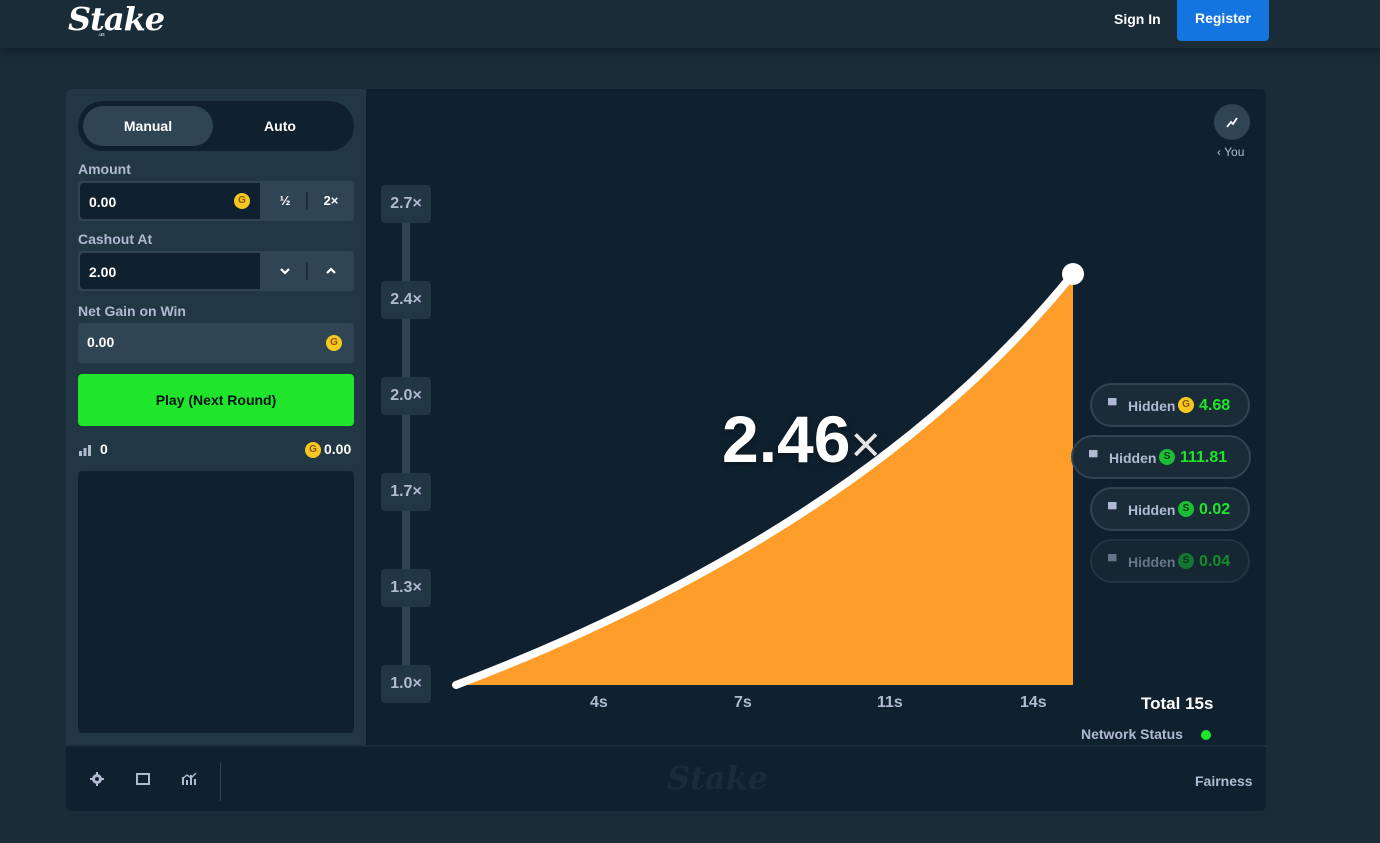 The height and width of the screenshot is (843, 1380). Describe the element at coordinates (103, 272) in the screenshot. I see `cashout-value: 2.00` at that location.